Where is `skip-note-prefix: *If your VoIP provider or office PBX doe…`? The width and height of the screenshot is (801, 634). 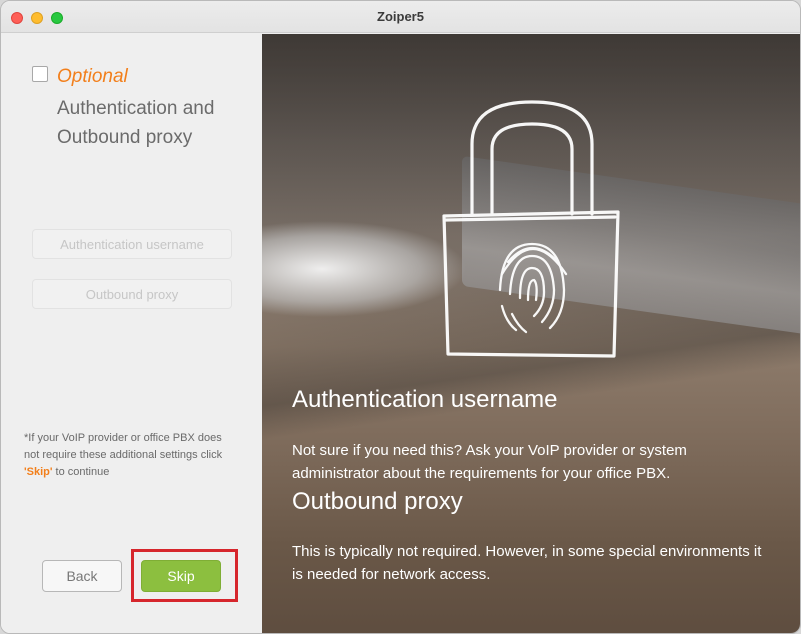
skip-note-prefix: *If your VoIP provider or office PBX doe… is located at coordinates (123, 446).